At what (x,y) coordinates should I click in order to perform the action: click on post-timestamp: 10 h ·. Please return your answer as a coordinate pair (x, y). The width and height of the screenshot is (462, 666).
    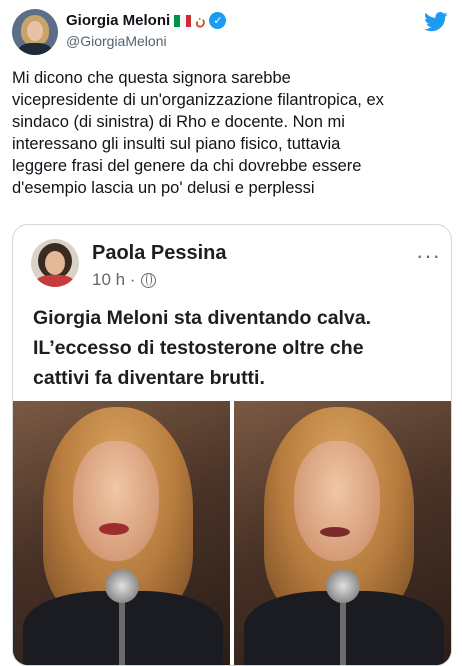
    Looking at the image, I should click on (124, 280).